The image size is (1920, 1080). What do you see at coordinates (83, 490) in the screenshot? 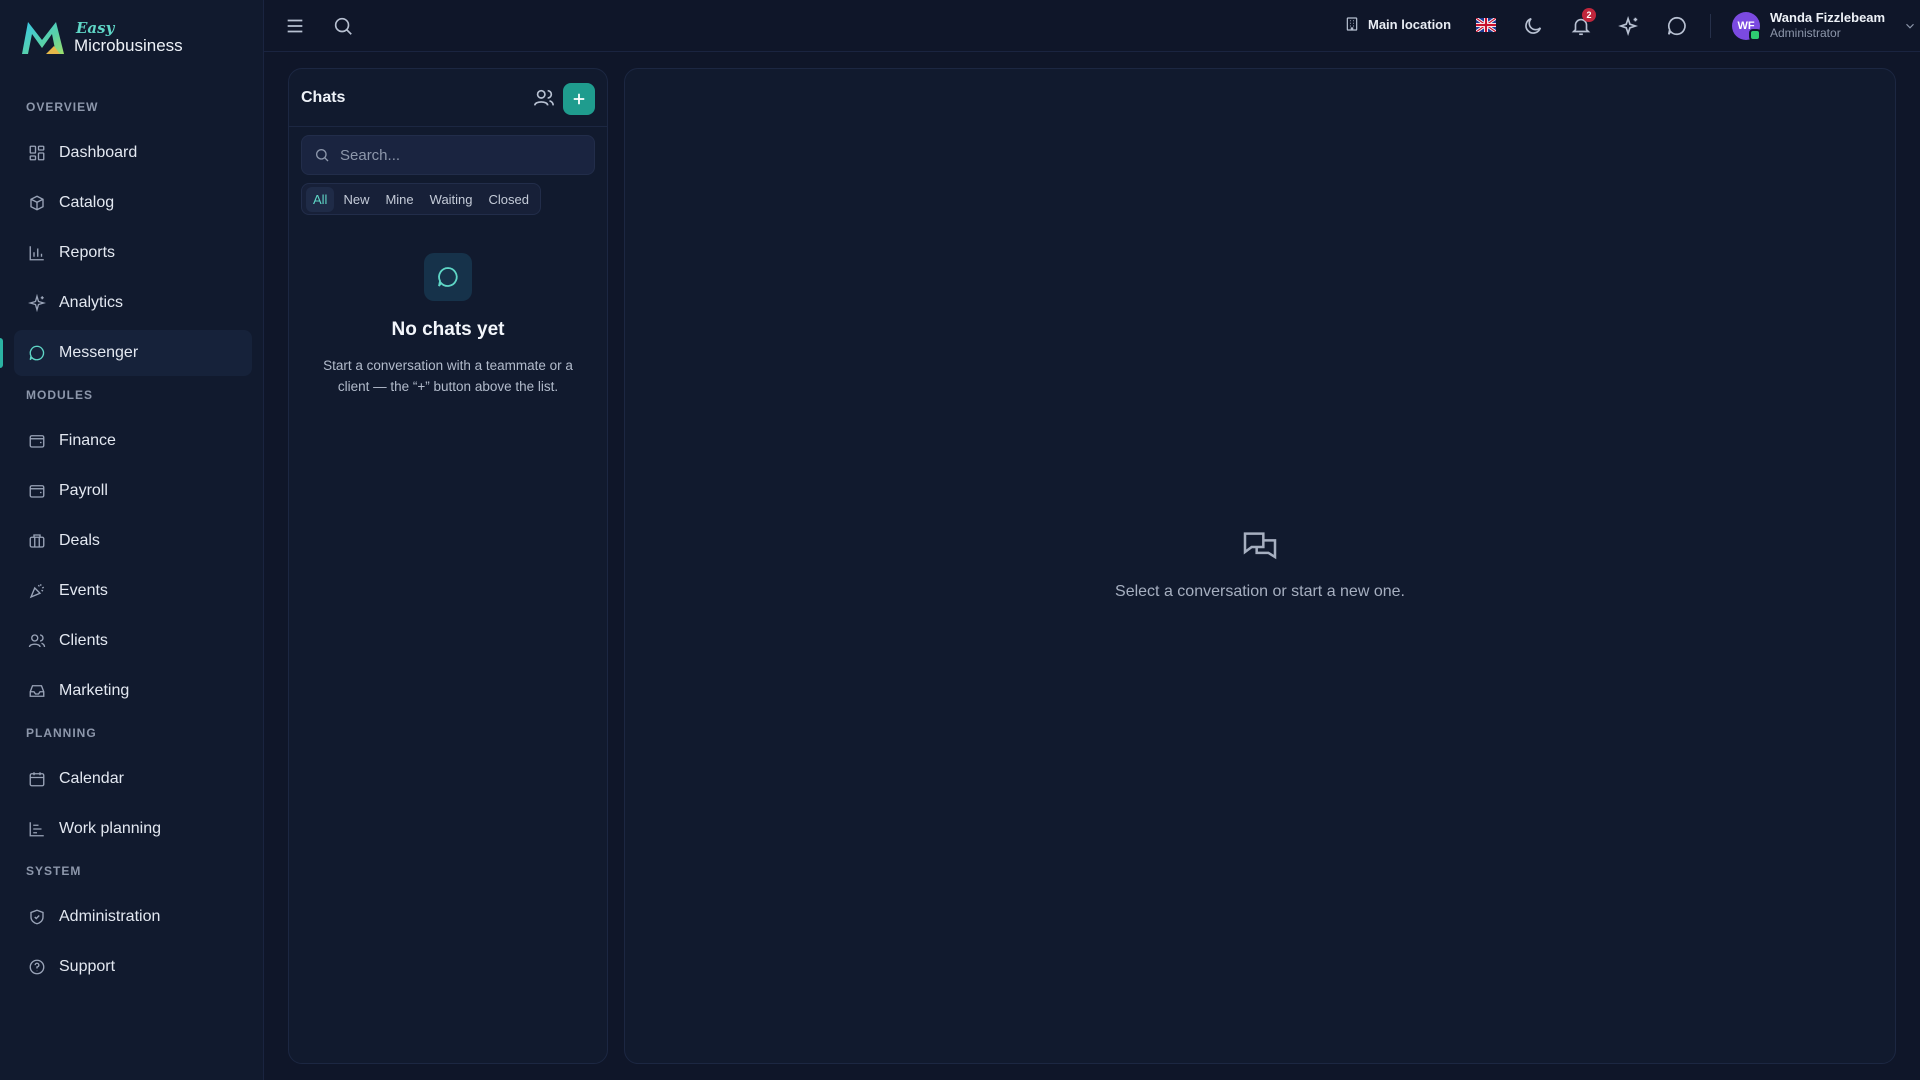
I see `sidebar-item-label: Payroll` at bounding box center [83, 490].